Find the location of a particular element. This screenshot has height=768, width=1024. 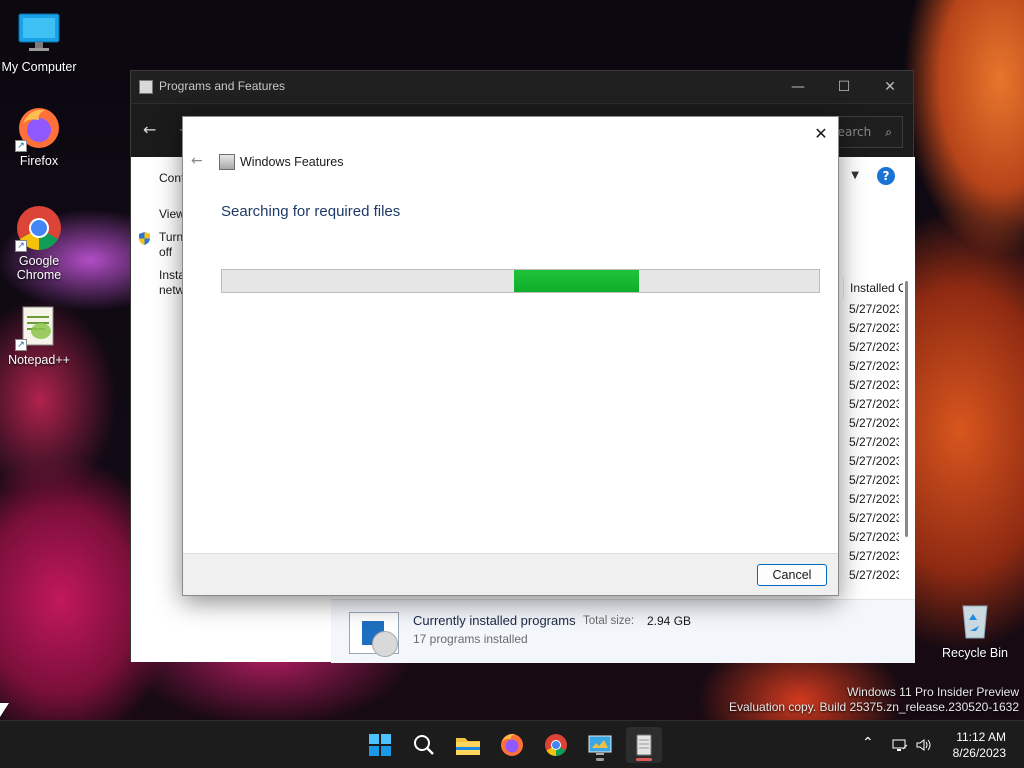

active-indicator is located at coordinates (644, 759).